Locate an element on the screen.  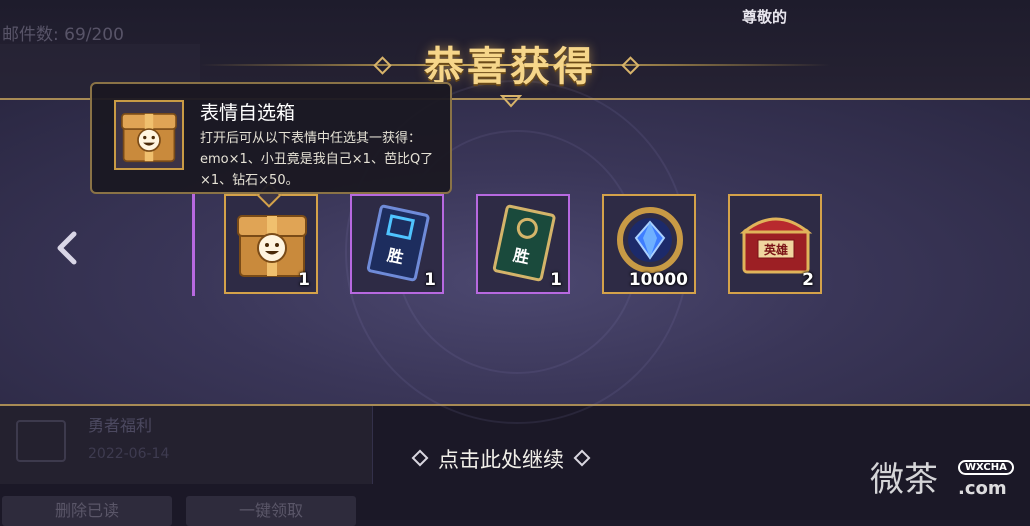
reward-item-emote-chest: 1 is located at coordinates (271, 244).